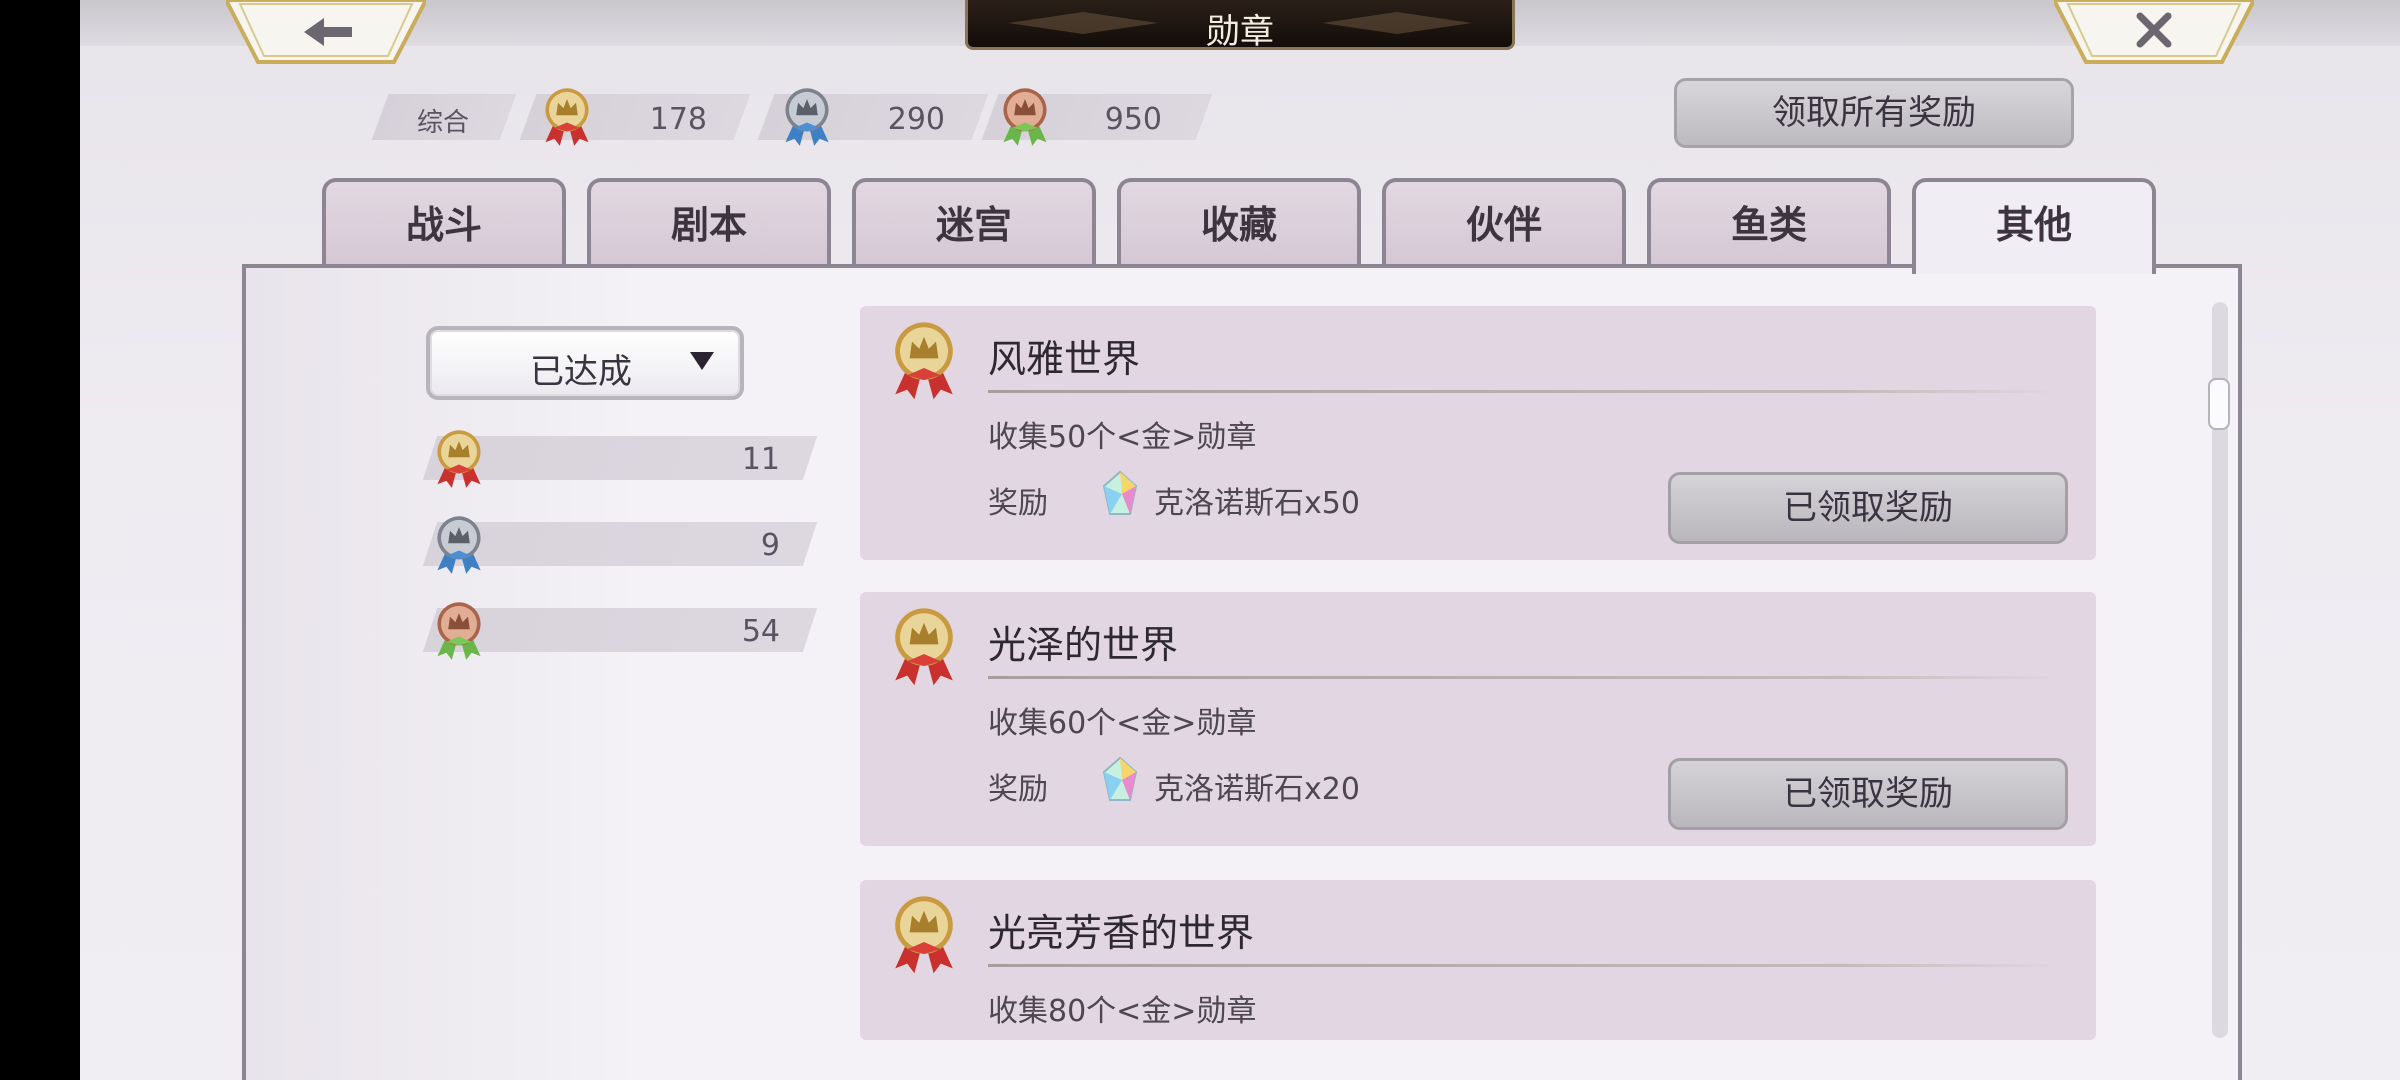 This screenshot has height=1080, width=2400. Describe the element at coordinates (1478, 433) in the screenshot. I see `achievement-card: 风雅世界 收集50个<金>勋章 奖励 克洛诺斯石x50 已领取奖励` at that location.